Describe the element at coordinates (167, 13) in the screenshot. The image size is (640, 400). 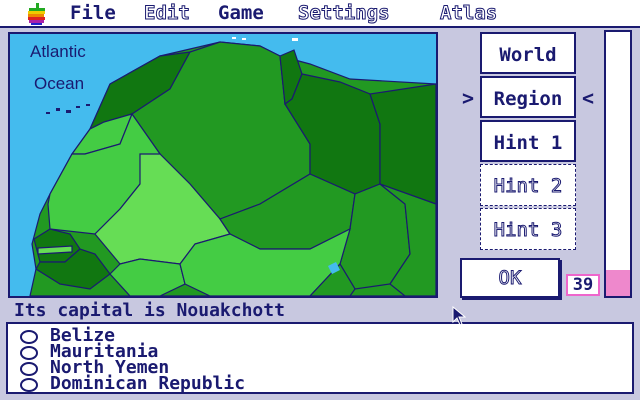
I see `menu-edit: Edit` at that location.